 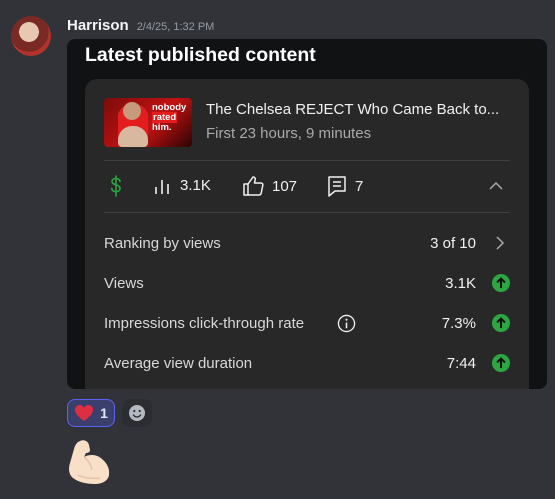 What do you see at coordinates (307, 187) in the screenshot?
I see `stats-bar: 3.1K 107 7` at bounding box center [307, 187].